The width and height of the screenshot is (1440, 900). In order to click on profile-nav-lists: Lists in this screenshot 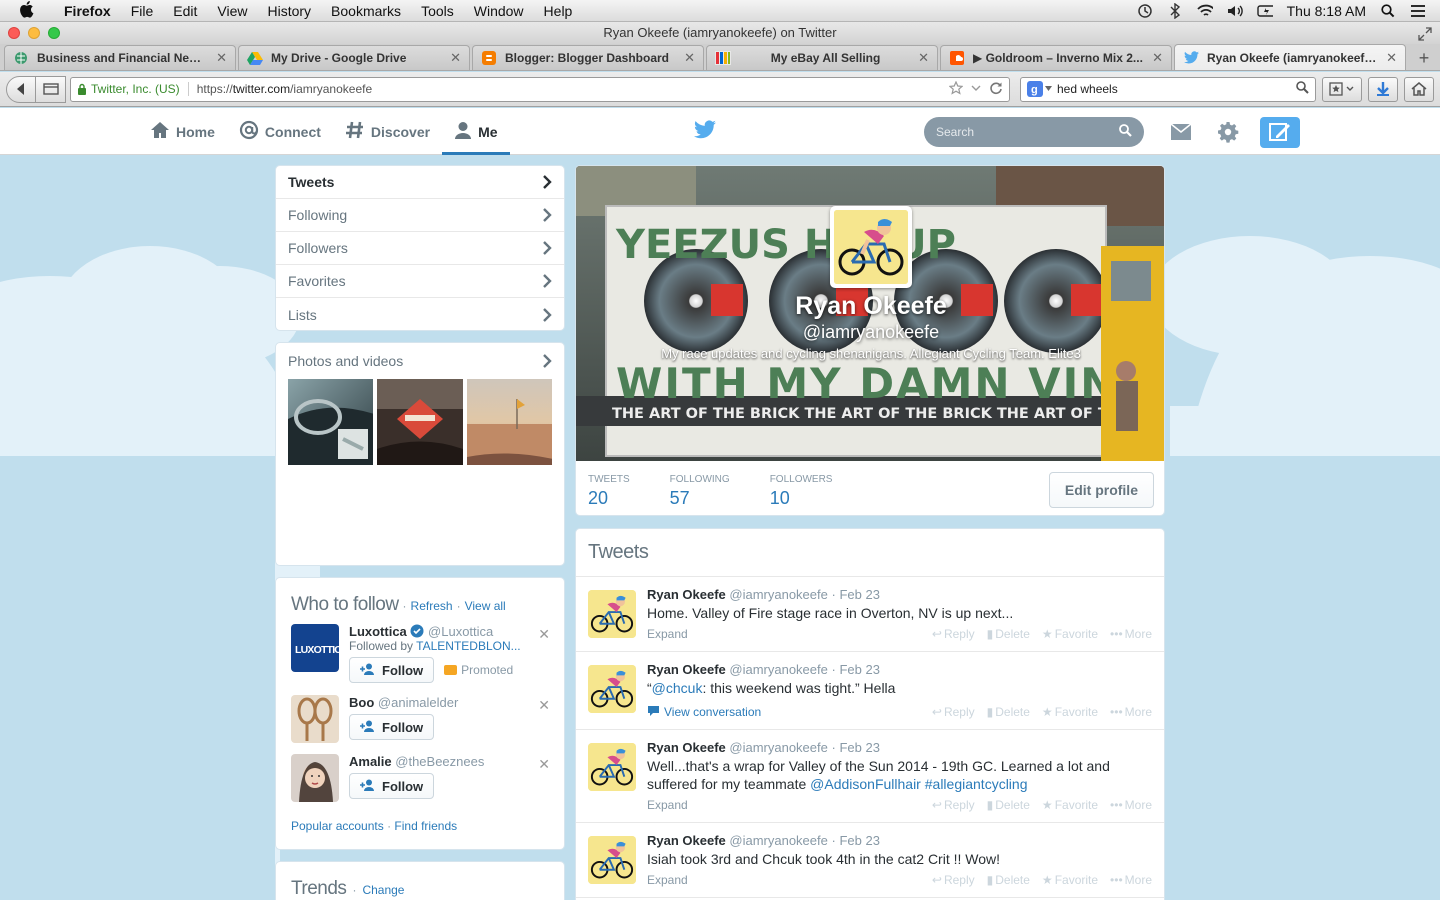, I will do `click(420, 314)`.